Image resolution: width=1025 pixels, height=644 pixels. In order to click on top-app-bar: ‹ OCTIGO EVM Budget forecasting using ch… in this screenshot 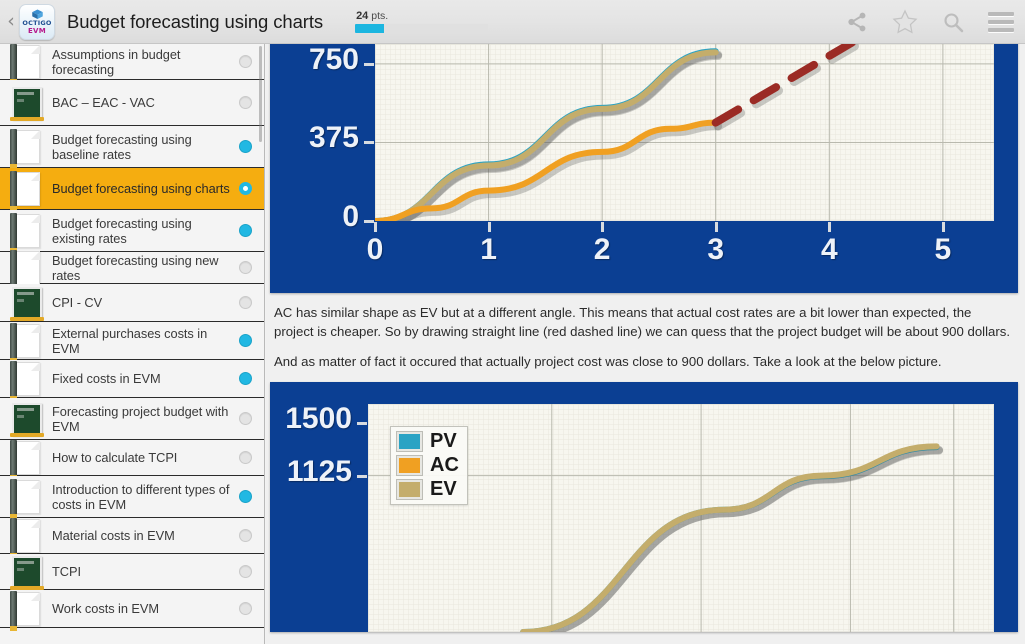, I will do `click(512, 22)`.